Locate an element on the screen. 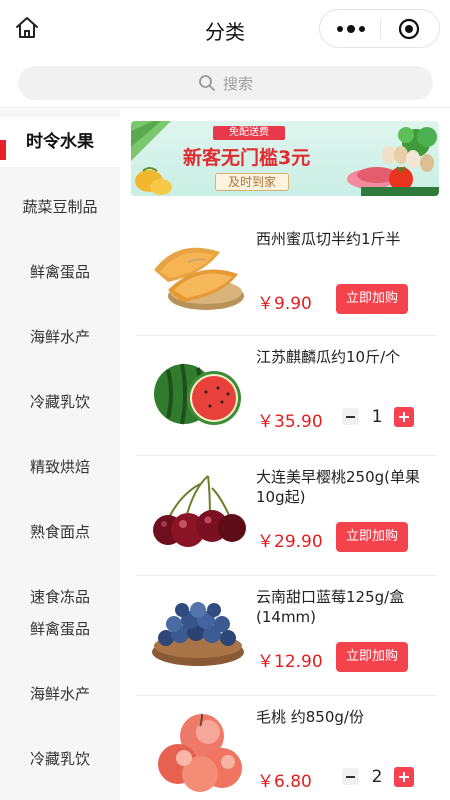  product-price: ￥6.80 is located at coordinates (284, 782).